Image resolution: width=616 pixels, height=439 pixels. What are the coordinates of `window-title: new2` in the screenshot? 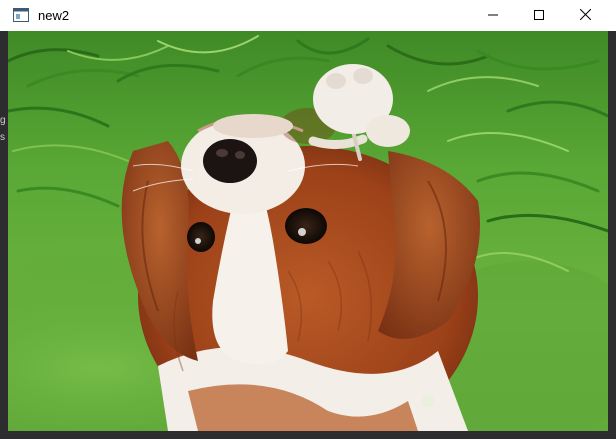 It's located at (54, 15).